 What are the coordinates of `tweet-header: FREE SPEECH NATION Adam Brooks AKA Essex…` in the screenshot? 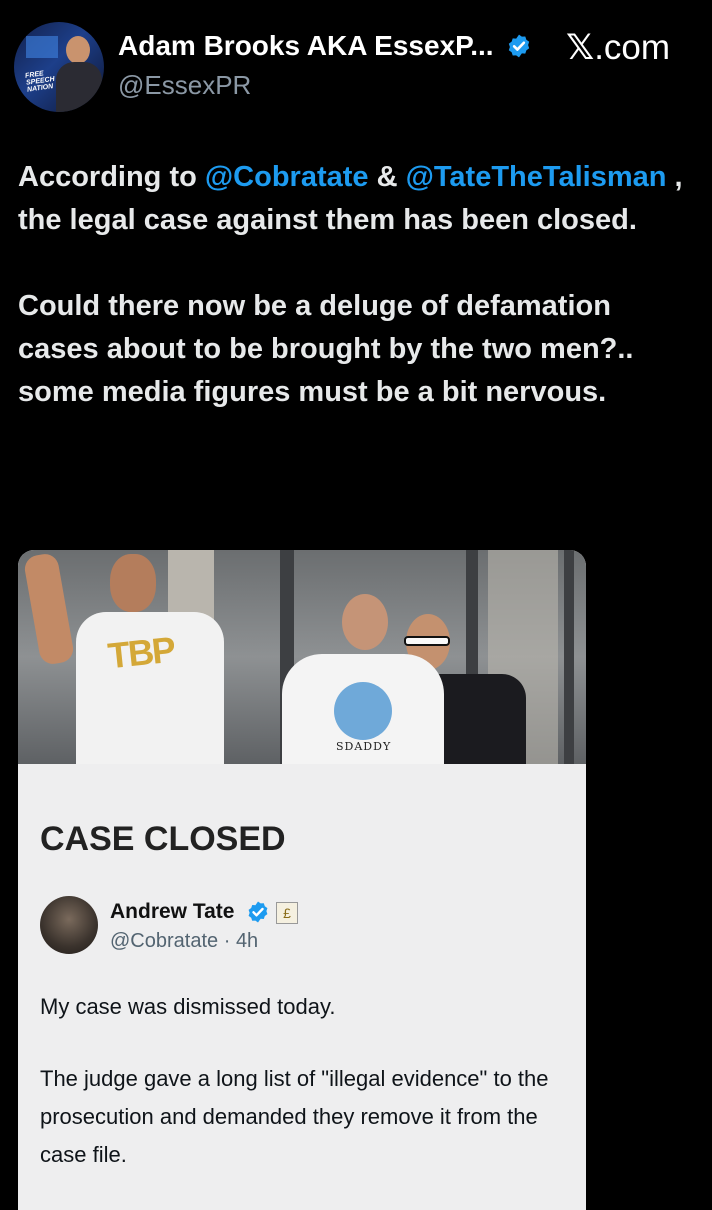 It's located at (356, 65).